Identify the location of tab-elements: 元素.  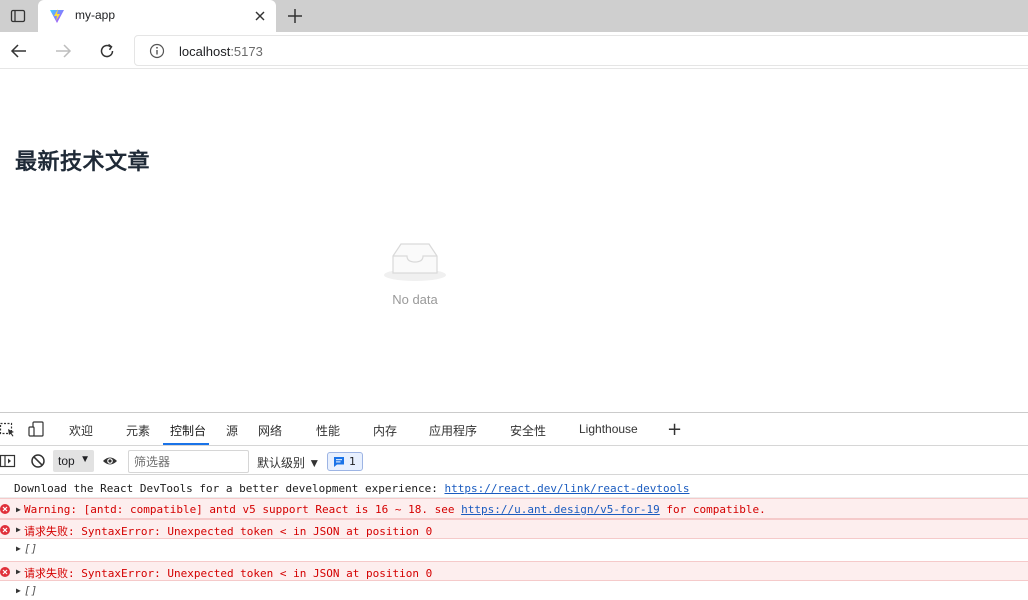
(138, 430).